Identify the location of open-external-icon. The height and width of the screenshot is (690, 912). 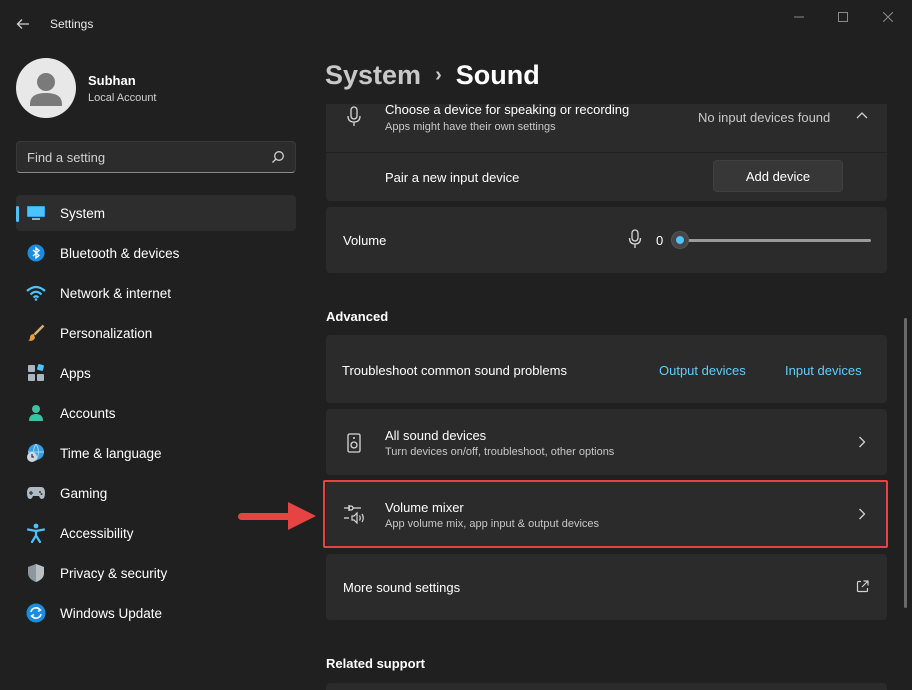
(862, 586).